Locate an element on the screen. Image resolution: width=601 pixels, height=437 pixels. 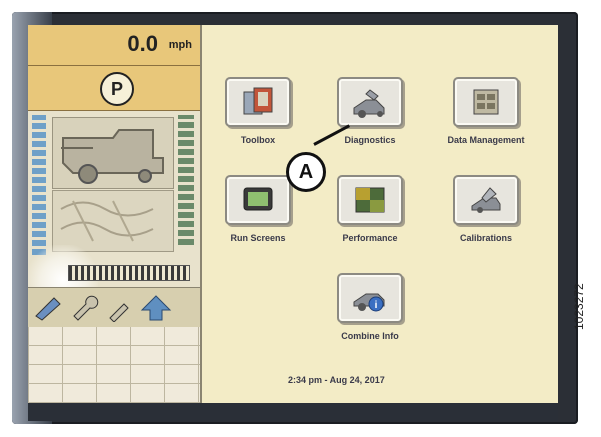
diagnostics-icon is located at coordinates (369, 103).